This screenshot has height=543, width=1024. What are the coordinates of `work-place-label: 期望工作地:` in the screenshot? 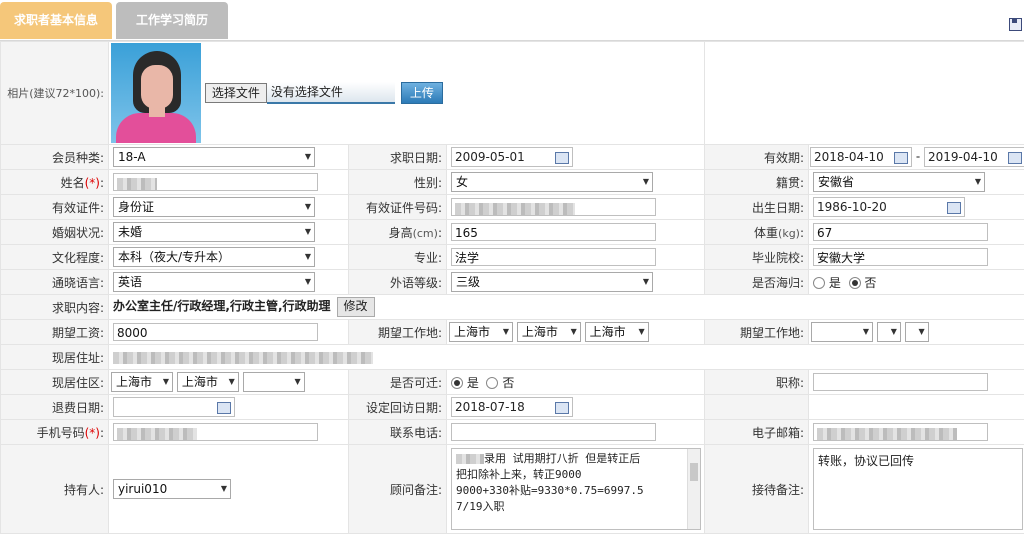 It's located at (397, 332).